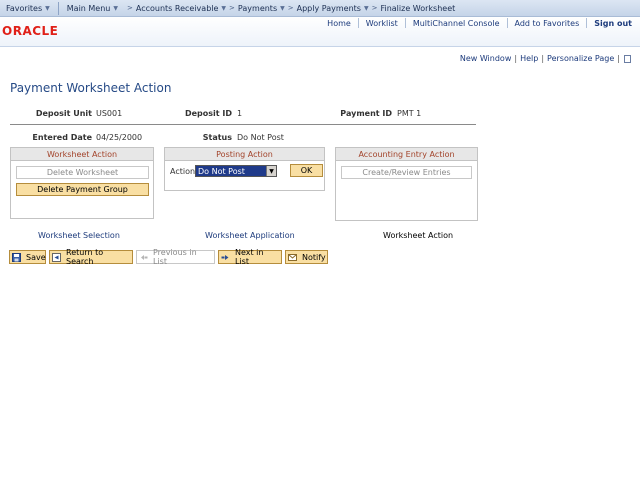 The image size is (640, 480). What do you see at coordinates (184, 171) in the screenshot?
I see `action-label: Action:` at bounding box center [184, 171].